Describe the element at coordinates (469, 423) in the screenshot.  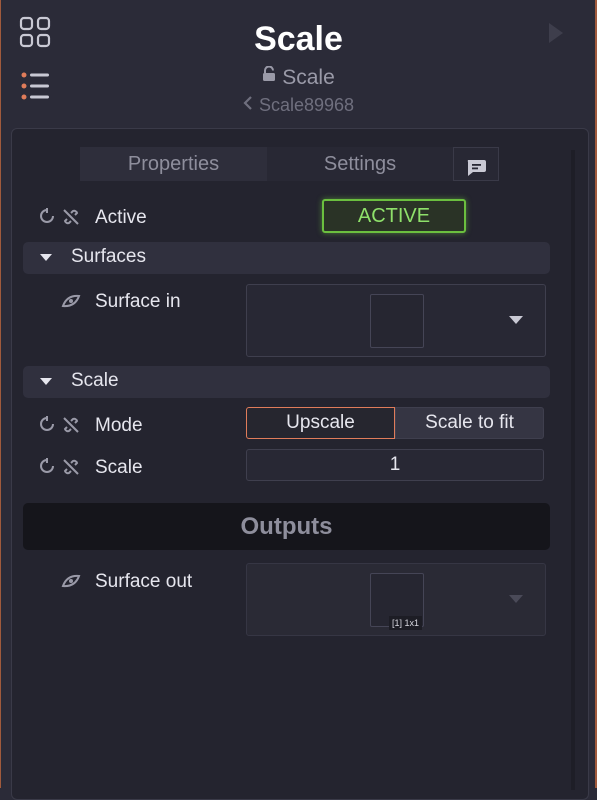
I see `mode-option-scale-to-fit: Scale to fit` at that location.